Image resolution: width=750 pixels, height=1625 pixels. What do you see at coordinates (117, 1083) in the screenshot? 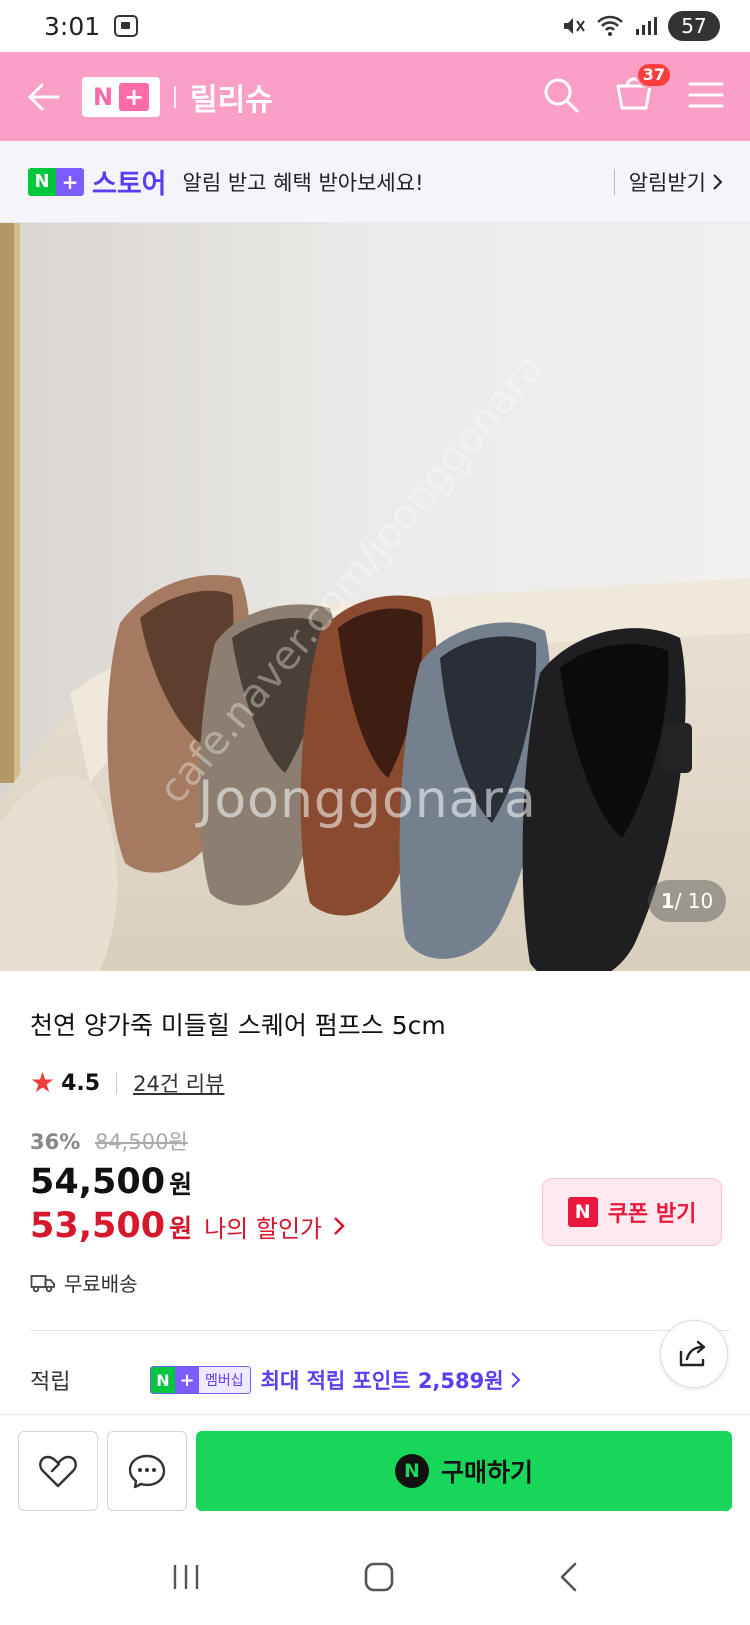
I see `rating-divider` at bounding box center [117, 1083].